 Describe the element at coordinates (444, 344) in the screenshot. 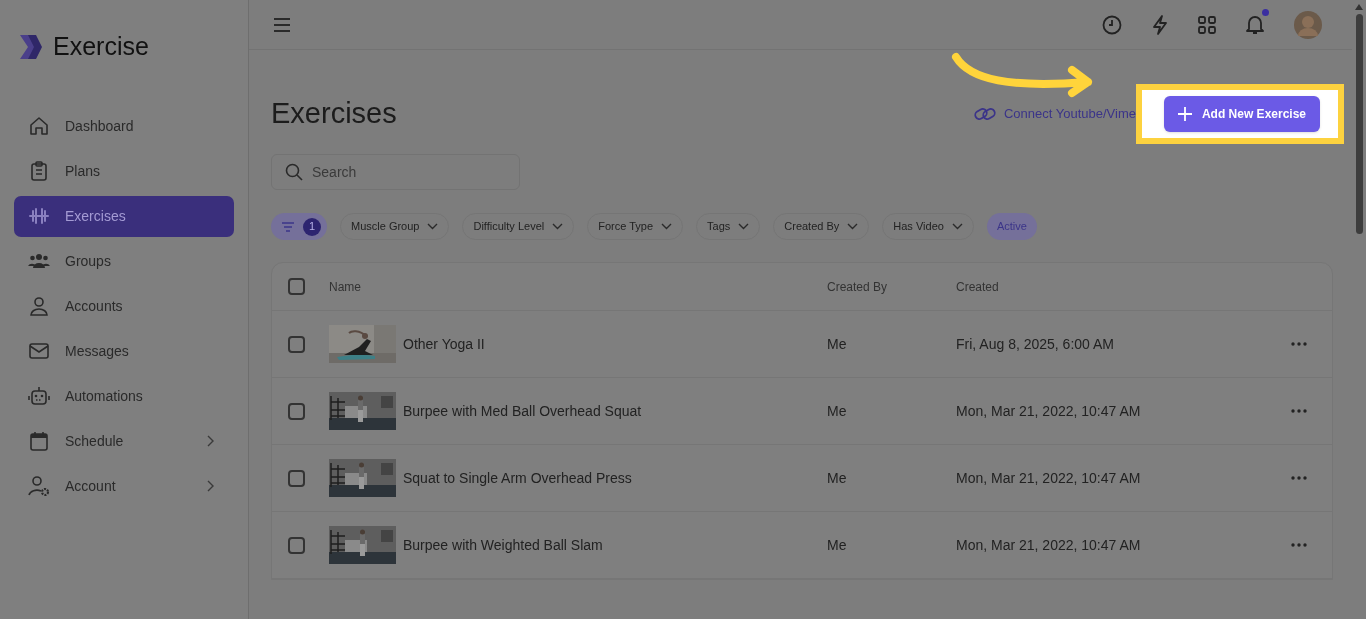

I see `exercise-name: Other Yoga II` at that location.